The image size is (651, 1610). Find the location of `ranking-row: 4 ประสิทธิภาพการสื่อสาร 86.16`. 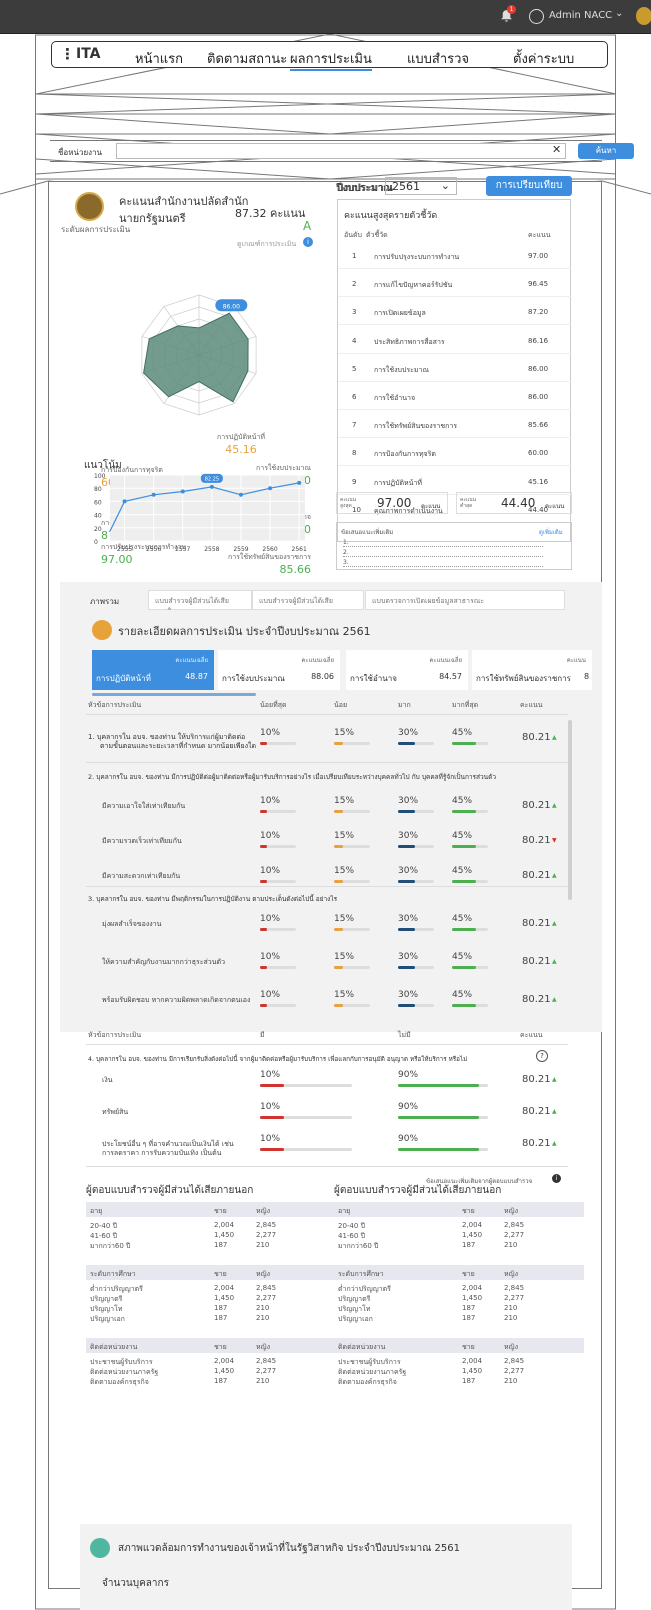

ranking-row: 4 ประสิทธิภาพการสื่อสาร 86.16 is located at coordinates (455, 341).